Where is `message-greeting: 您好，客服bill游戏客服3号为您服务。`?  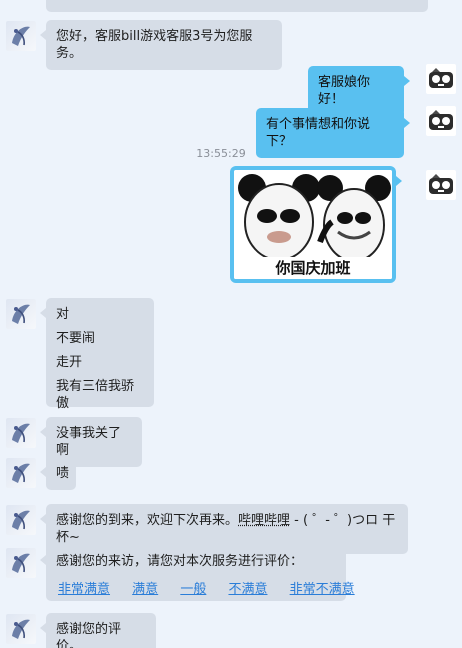 message-greeting: 您好，客服bill游戏客服3号为您服务。 is located at coordinates (161, 45).